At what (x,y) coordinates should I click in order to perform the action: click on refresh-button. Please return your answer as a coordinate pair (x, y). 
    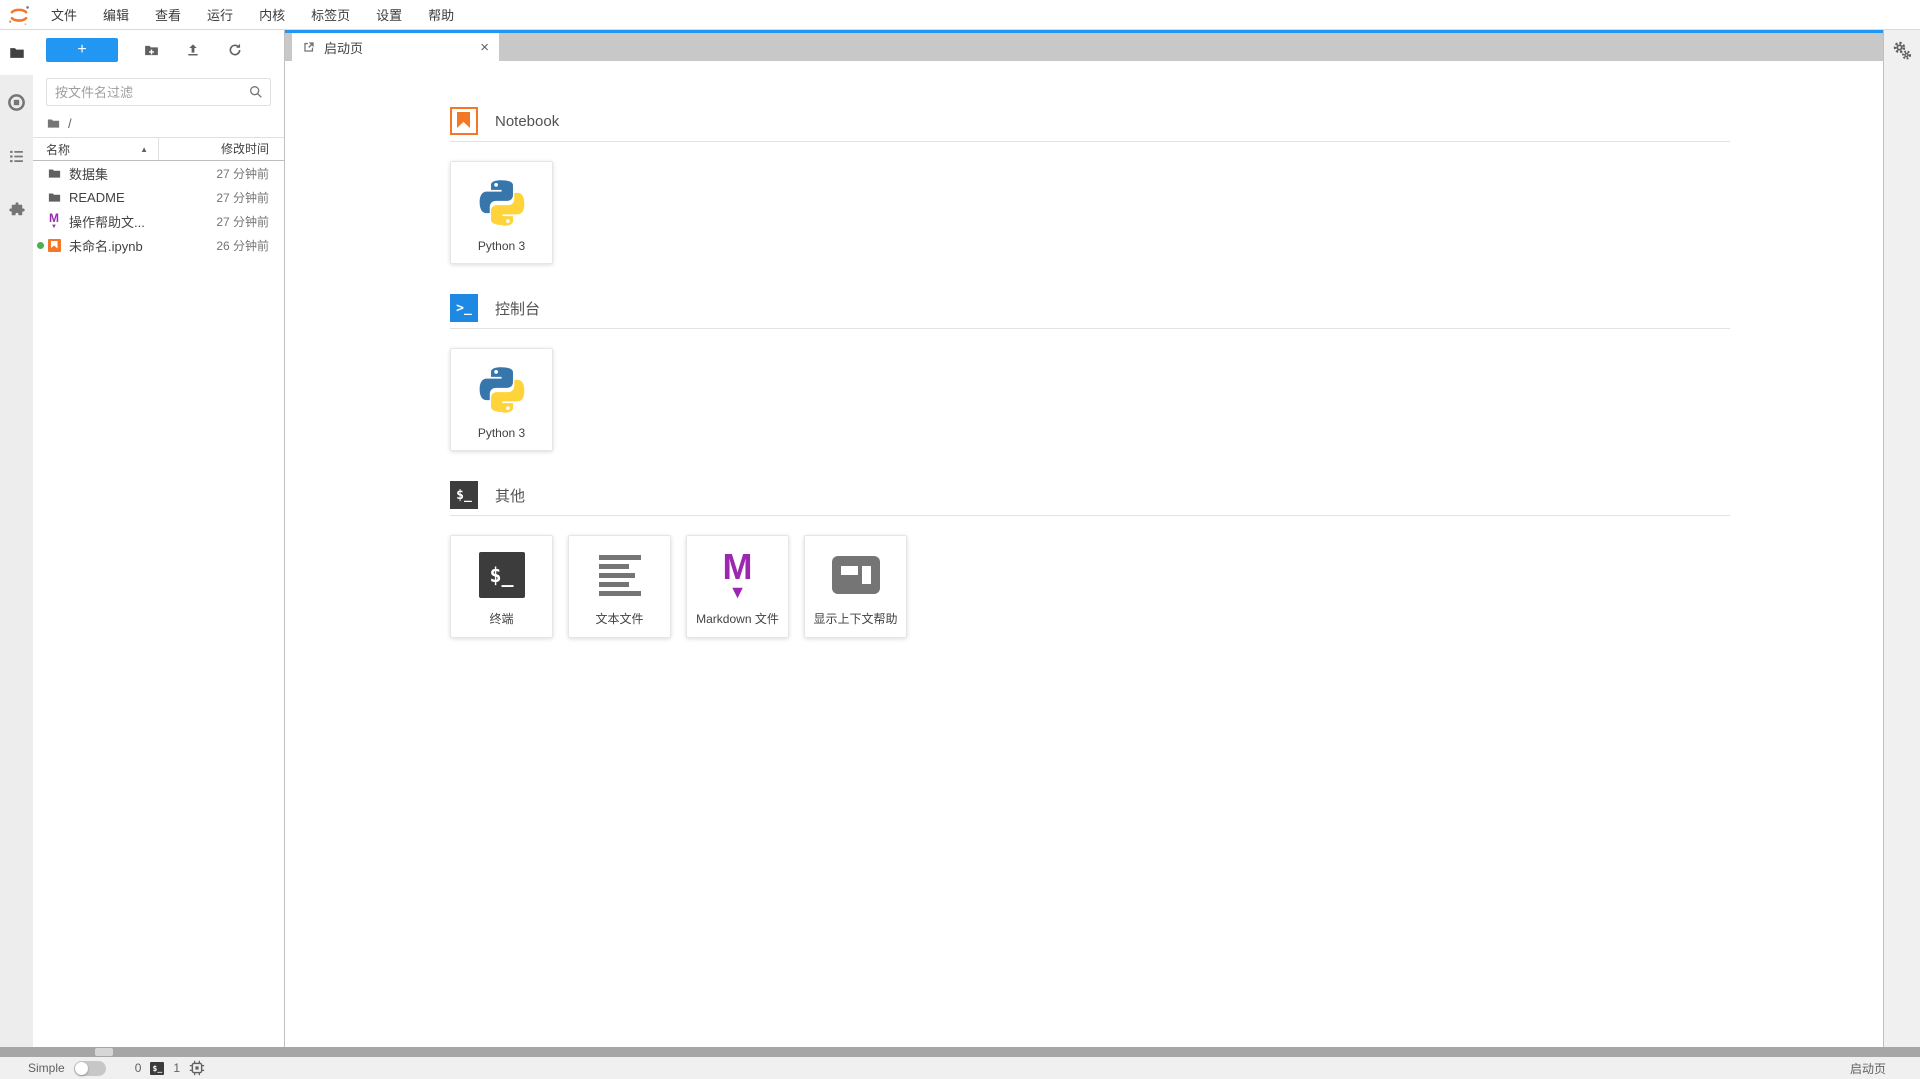
    Looking at the image, I should click on (235, 50).